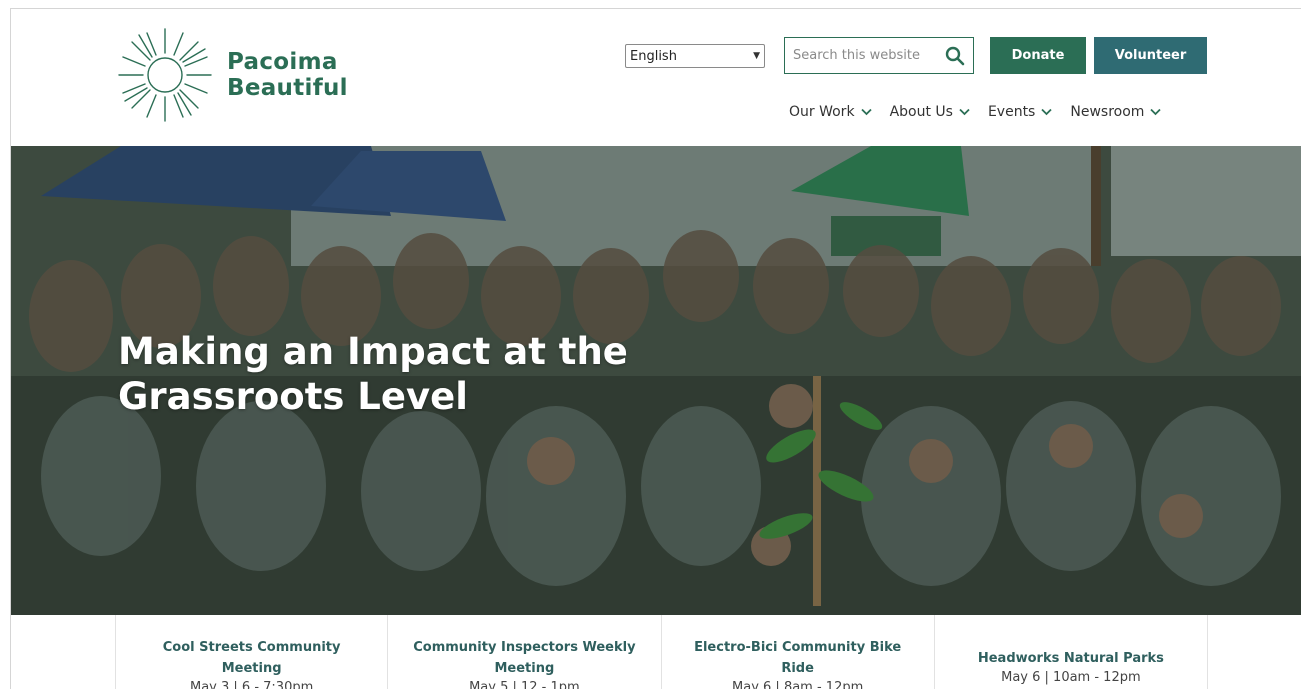 The height and width of the screenshot is (689, 1301). Describe the element at coordinates (524, 658) in the screenshot. I see `event-title: Community Inspectors Weekly Meeting` at that location.